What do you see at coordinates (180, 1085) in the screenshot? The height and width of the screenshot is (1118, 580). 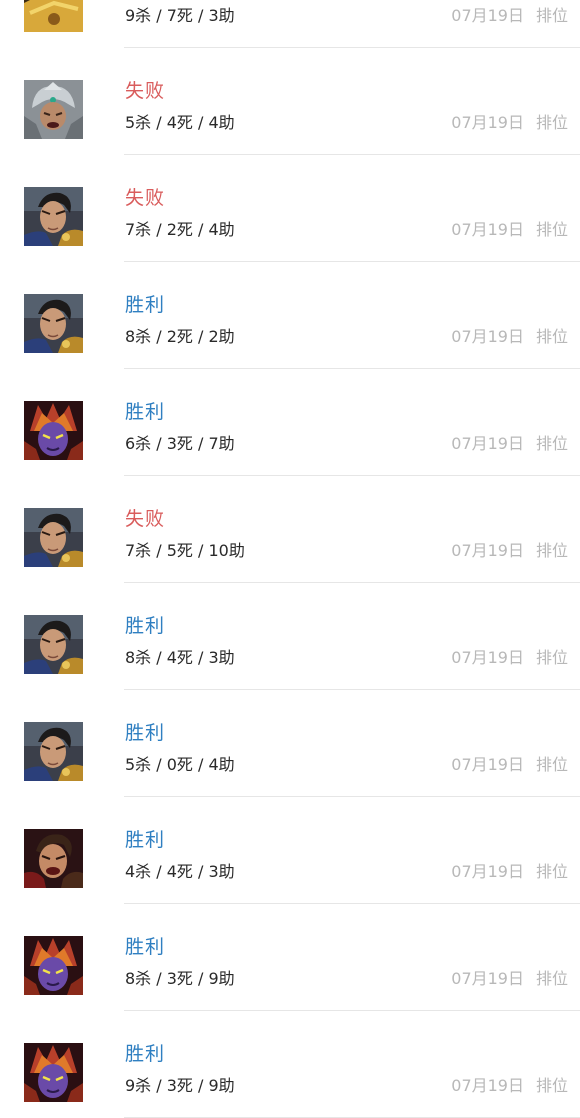 I see `match-kda: 9杀 / 3死 / 9助` at bounding box center [180, 1085].